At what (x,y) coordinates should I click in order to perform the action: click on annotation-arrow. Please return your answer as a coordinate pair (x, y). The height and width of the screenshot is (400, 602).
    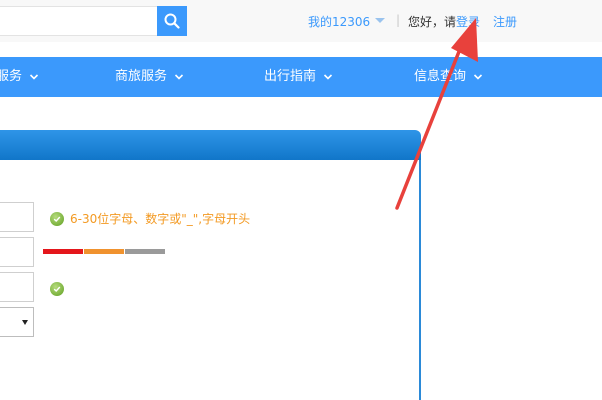
    Looking at the image, I should click on (436, 114).